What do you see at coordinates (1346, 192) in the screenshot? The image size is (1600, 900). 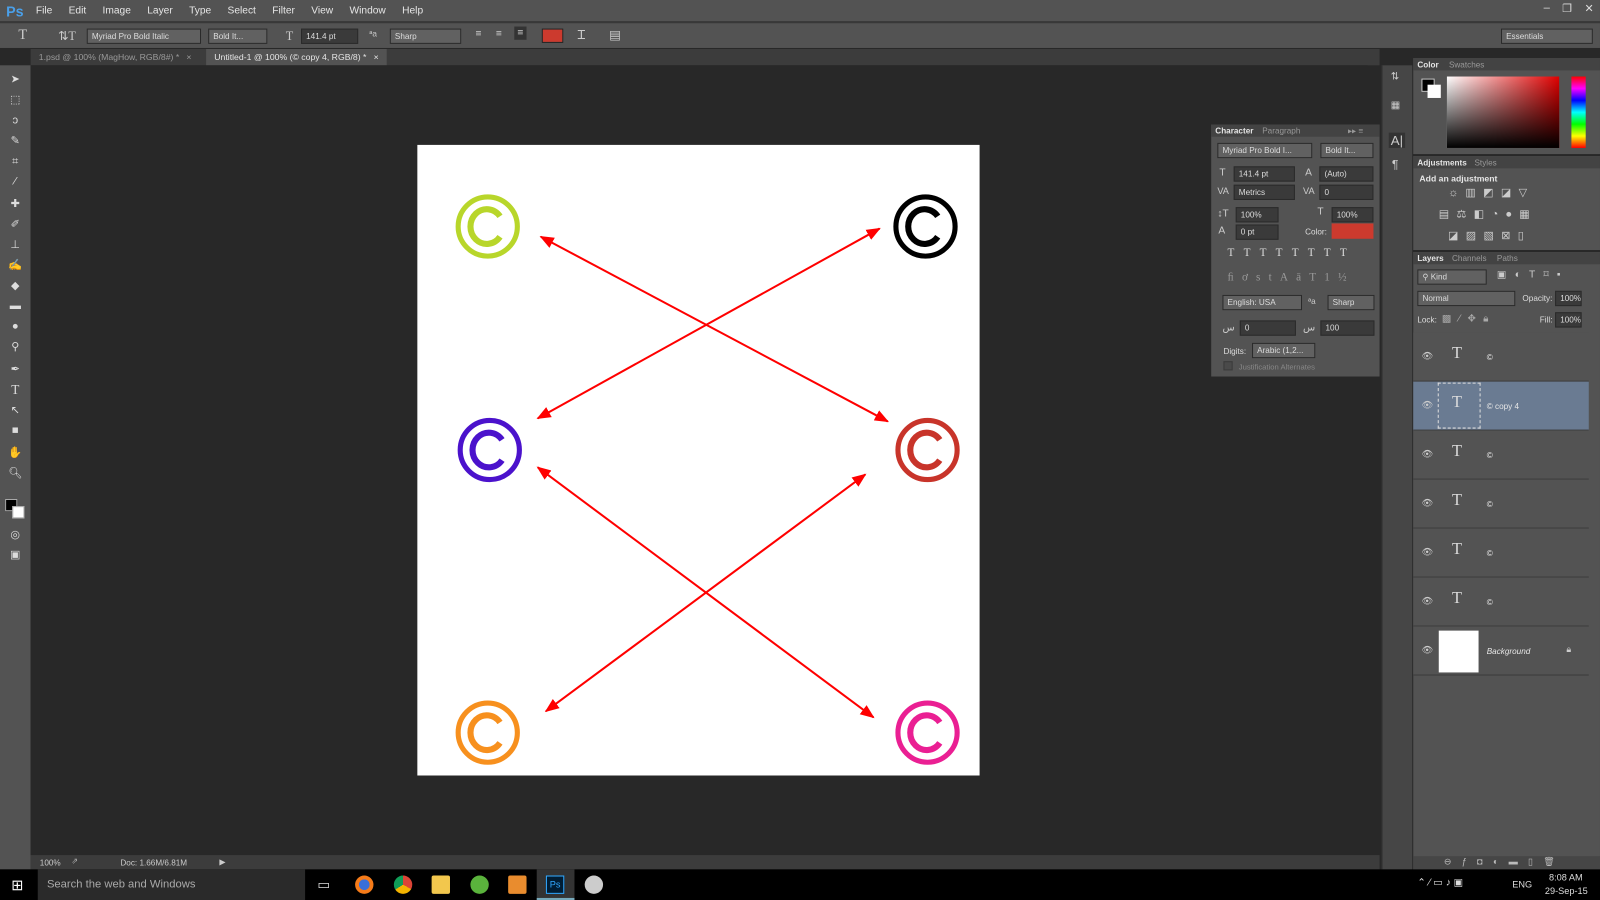 I see `char-tracking-select: 0` at bounding box center [1346, 192].